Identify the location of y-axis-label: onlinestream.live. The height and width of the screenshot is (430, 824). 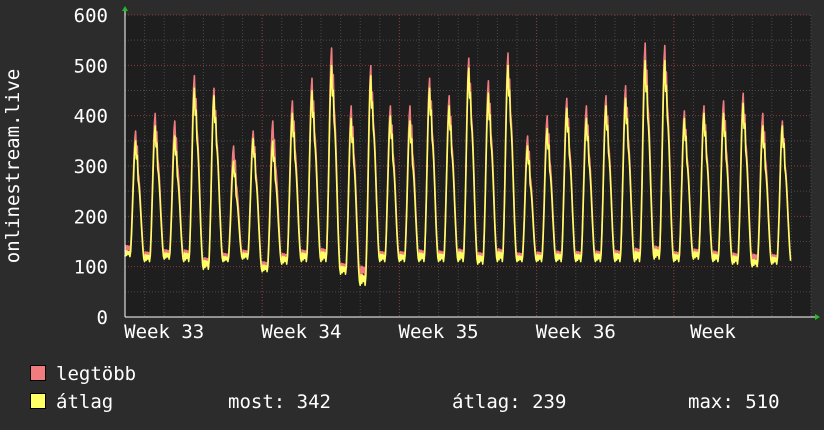
(13, 166).